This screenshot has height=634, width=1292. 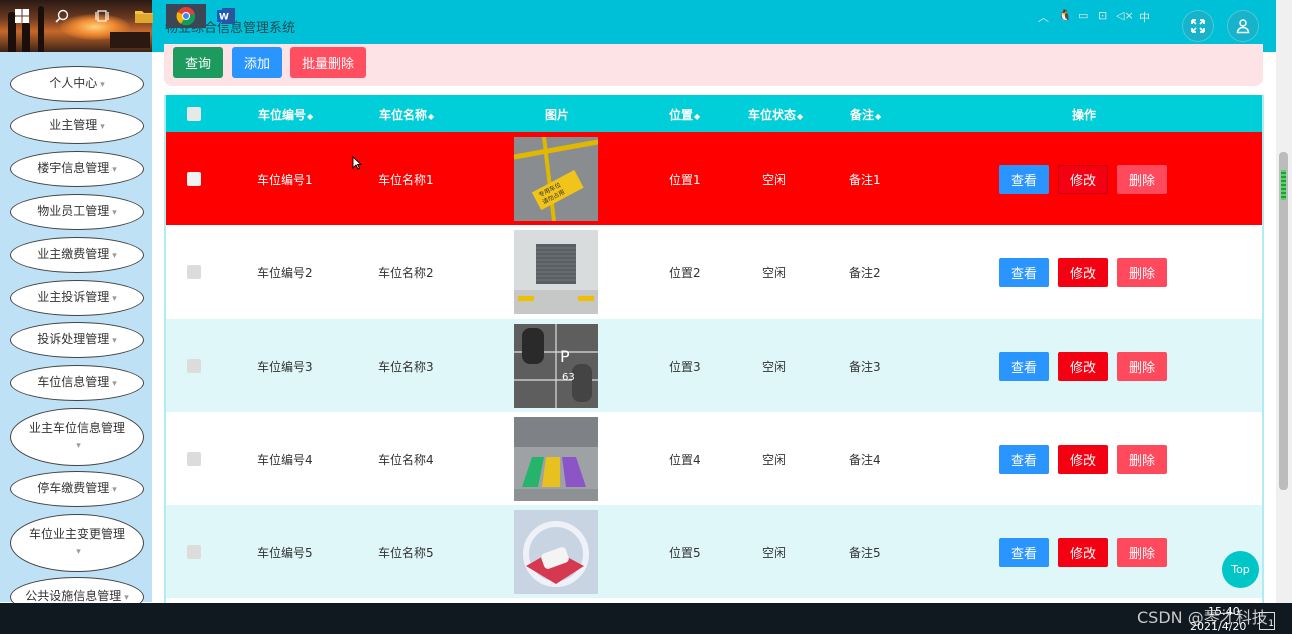 What do you see at coordinates (186, 16) in the screenshot?
I see `taskbar-chrome` at bounding box center [186, 16].